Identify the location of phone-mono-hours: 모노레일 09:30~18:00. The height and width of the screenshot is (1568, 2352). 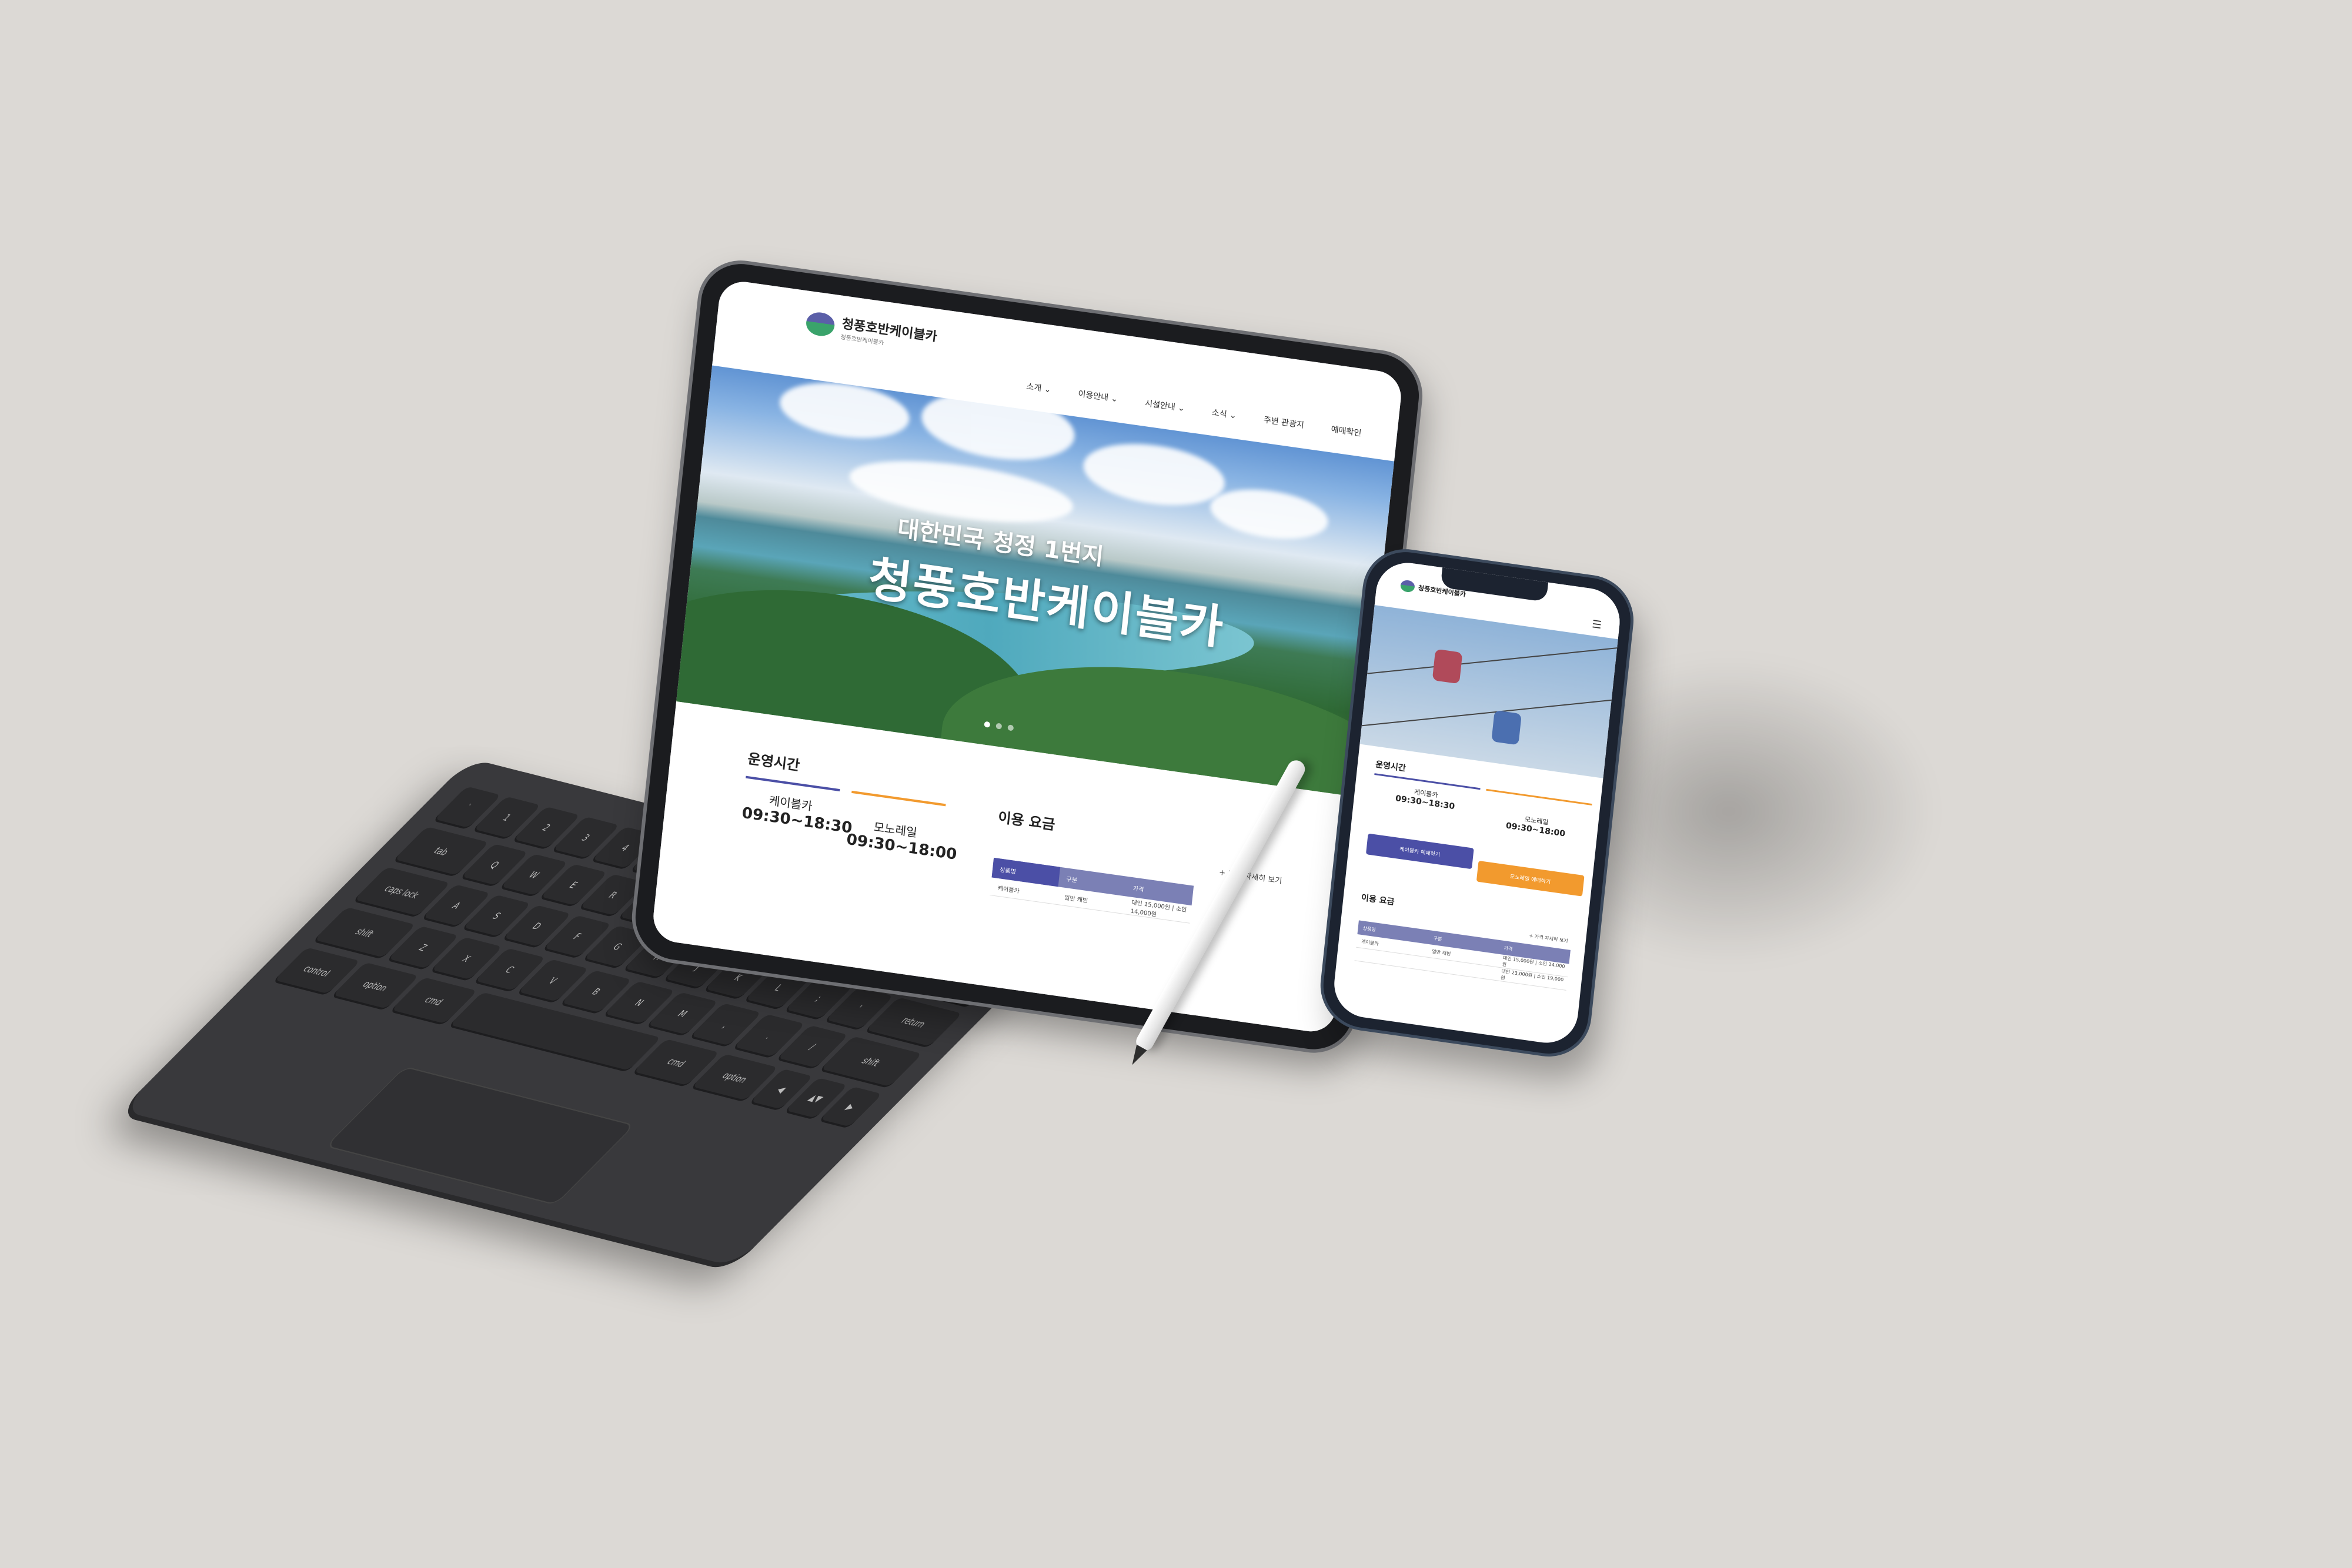
(1536, 825).